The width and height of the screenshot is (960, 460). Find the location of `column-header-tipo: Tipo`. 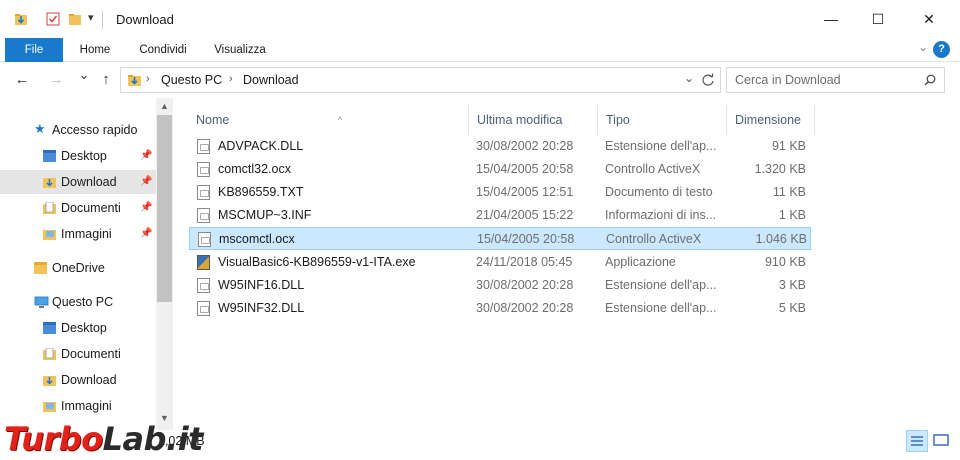

column-header-tipo: Tipo is located at coordinates (662, 120).